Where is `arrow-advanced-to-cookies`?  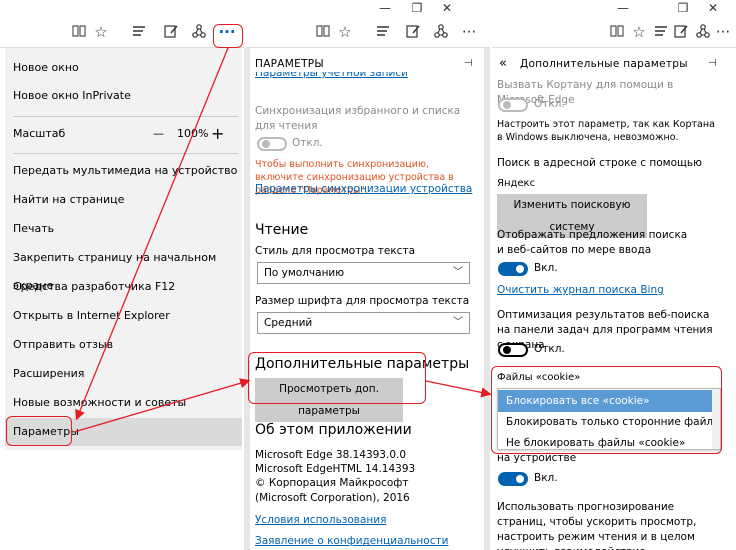
arrow-advanced-to-cookies is located at coordinates (458, 389).